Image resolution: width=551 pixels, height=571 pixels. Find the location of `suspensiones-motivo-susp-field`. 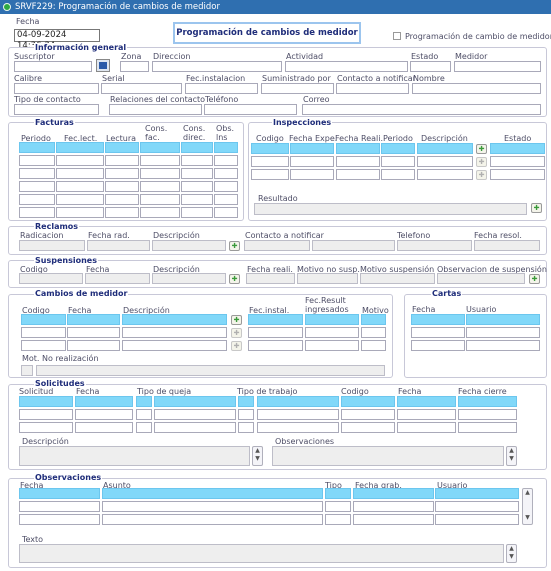

suspensiones-motivo-susp-field is located at coordinates (397, 278).